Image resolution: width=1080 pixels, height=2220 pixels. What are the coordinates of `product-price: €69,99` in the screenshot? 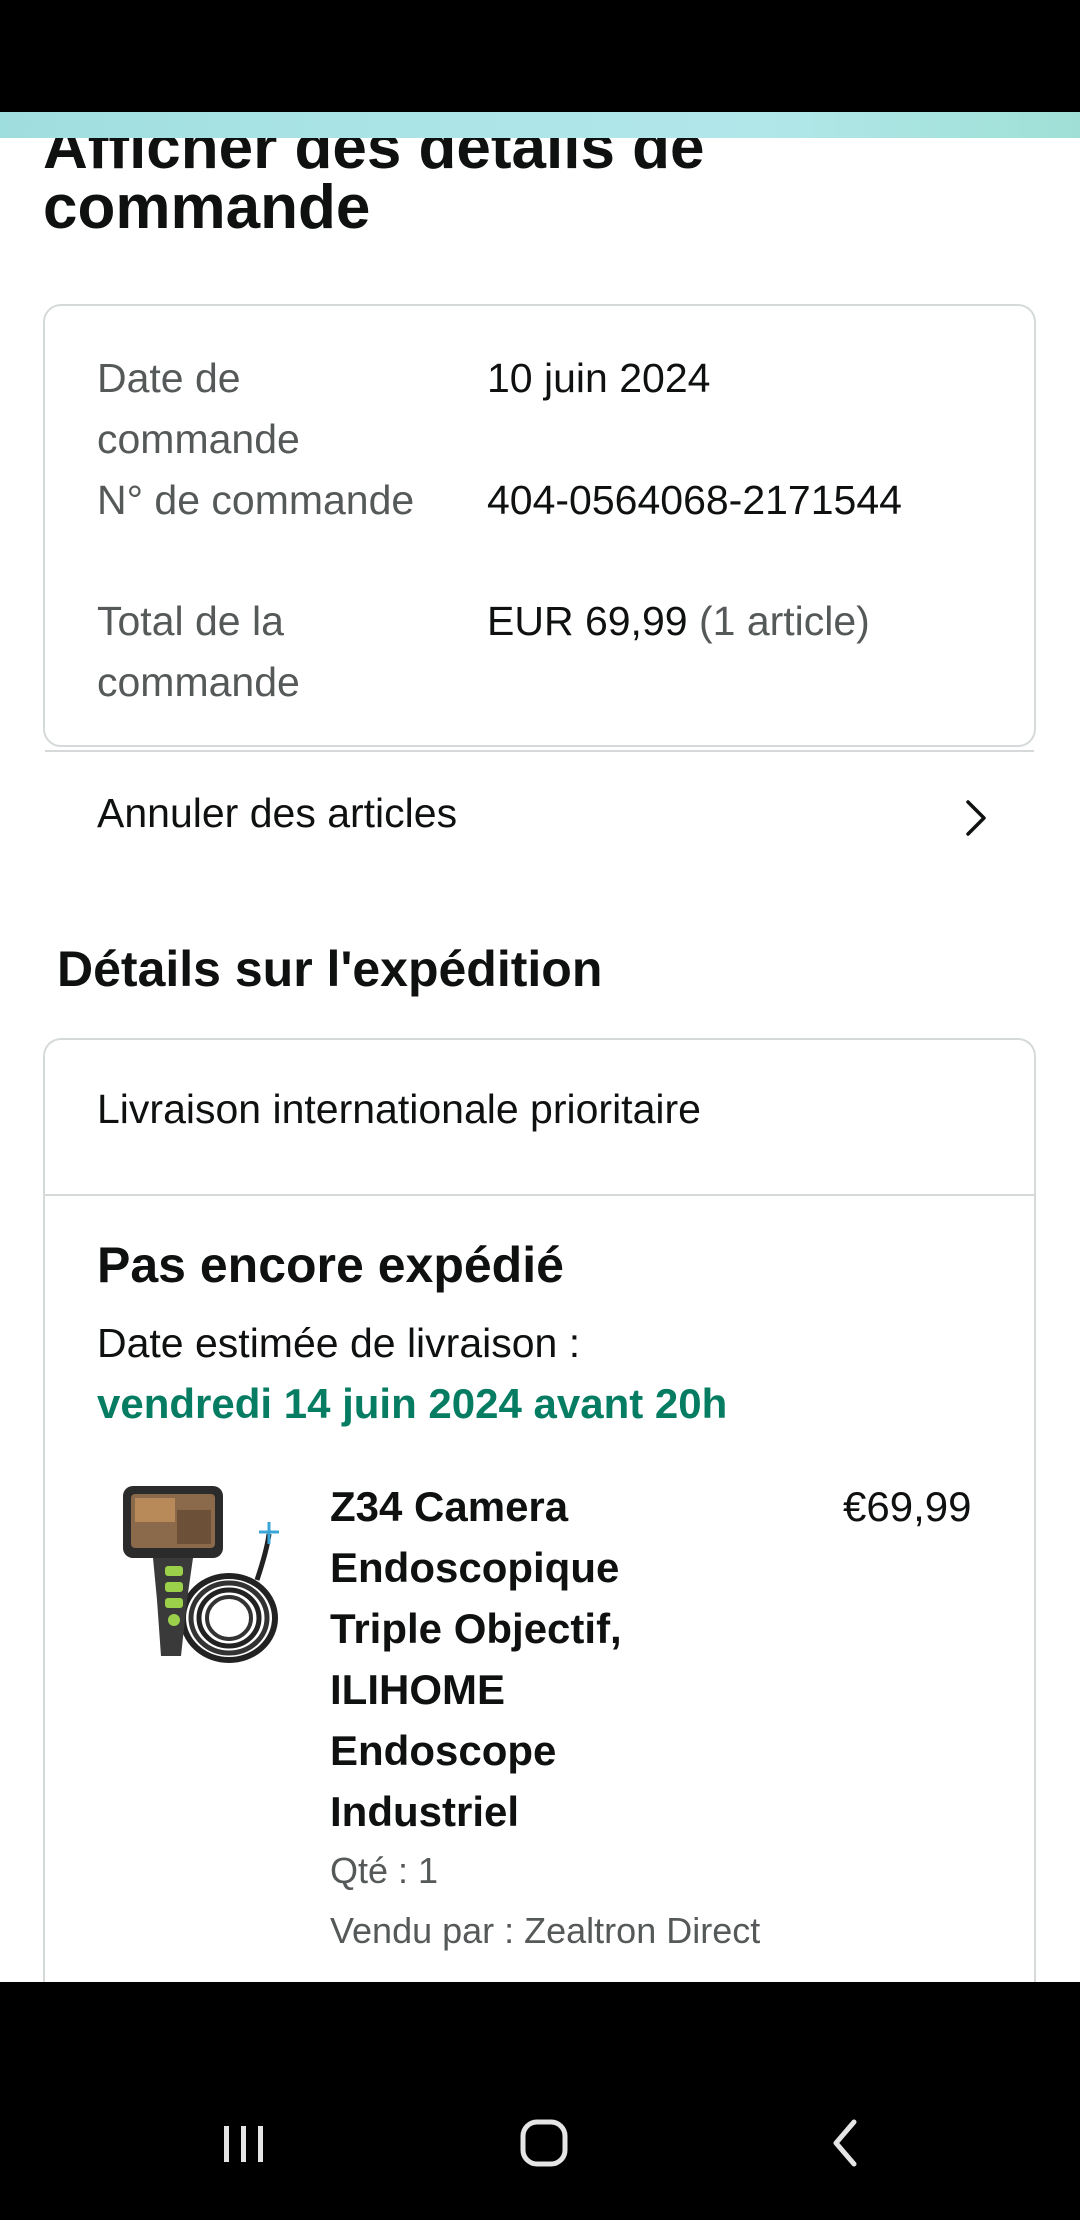 It's located at (907, 1506).